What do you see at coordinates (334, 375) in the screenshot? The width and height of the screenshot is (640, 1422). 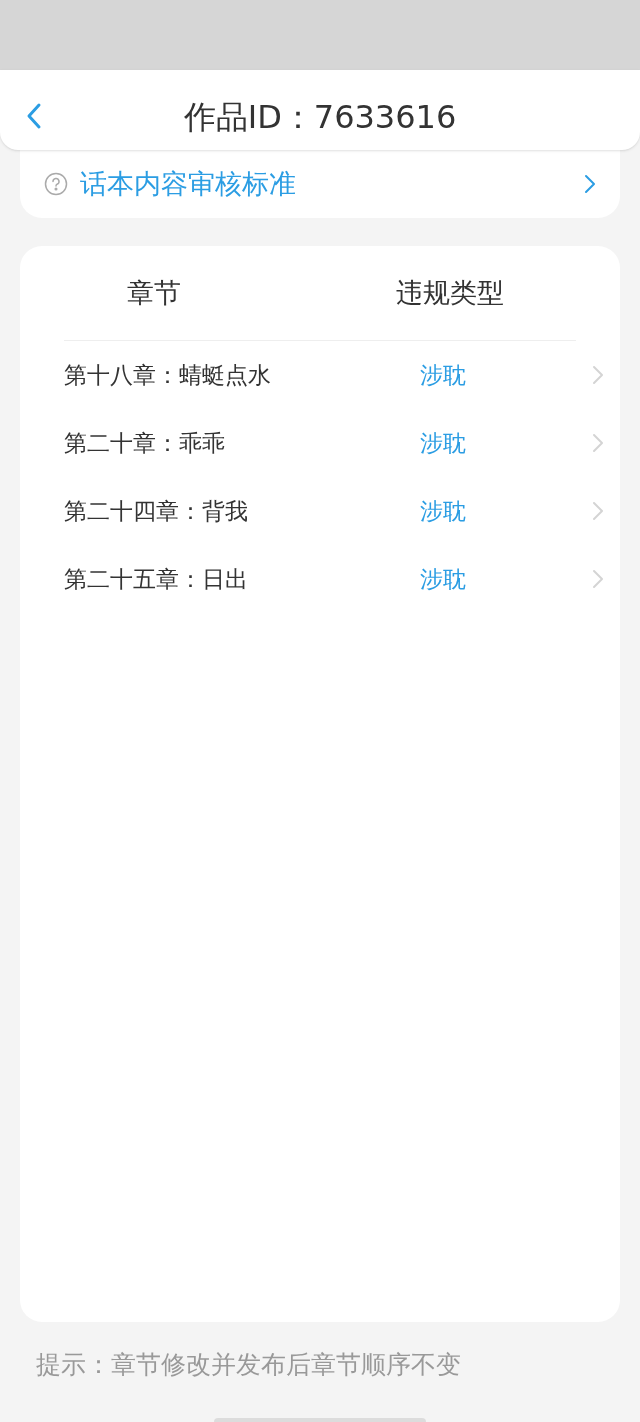 I see `chapter-row: 第十八章：蜻蜓点水 涉耽` at bounding box center [334, 375].